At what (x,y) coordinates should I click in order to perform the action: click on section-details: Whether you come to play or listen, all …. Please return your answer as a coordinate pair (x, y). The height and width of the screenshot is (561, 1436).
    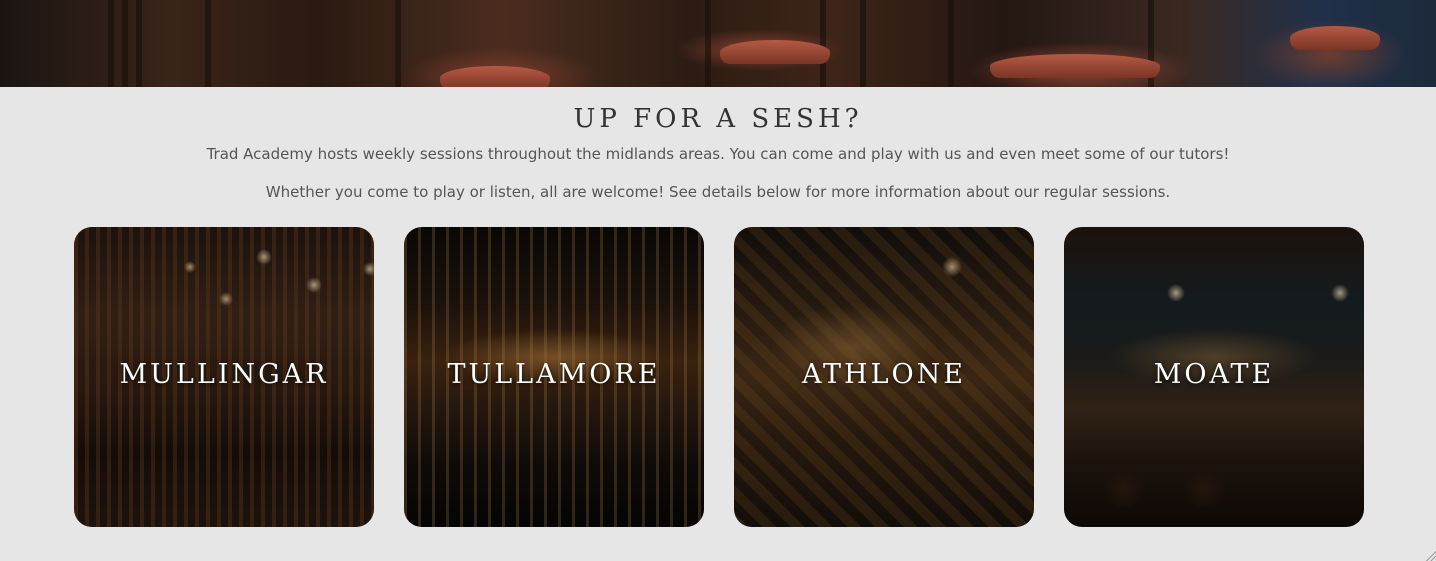
    Looking at the image, I should click on (718, 192).